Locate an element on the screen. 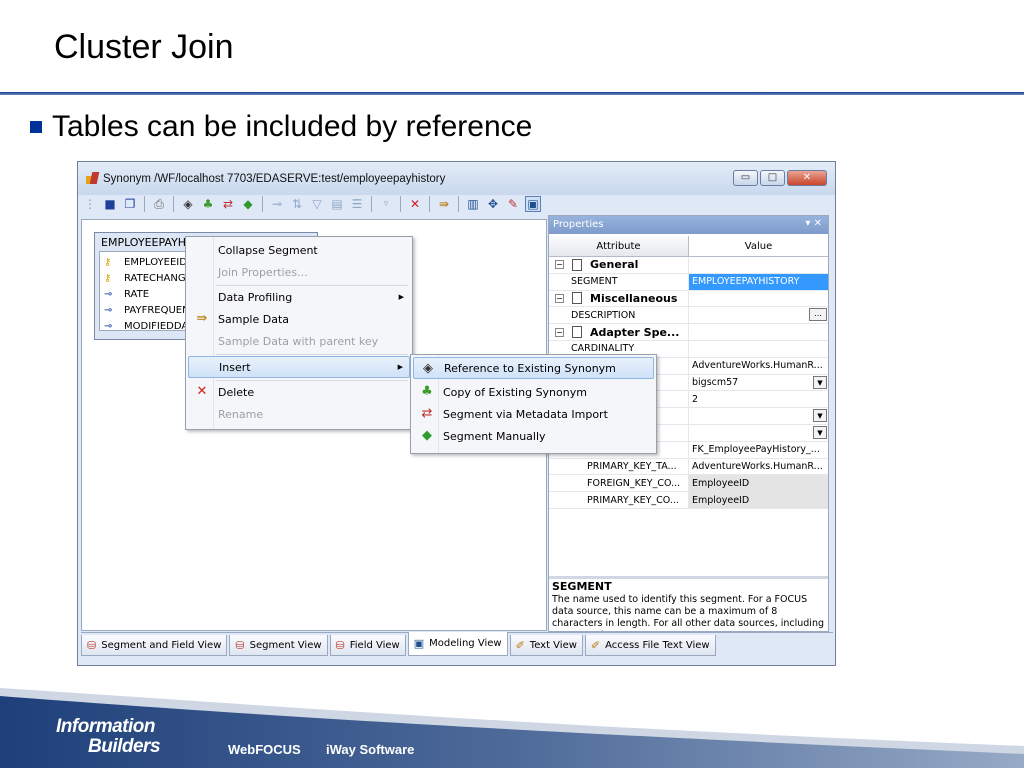 The height and width of the screenshot is (768, 1024). database-icon: ▥ is located at coordinates (473, 204).